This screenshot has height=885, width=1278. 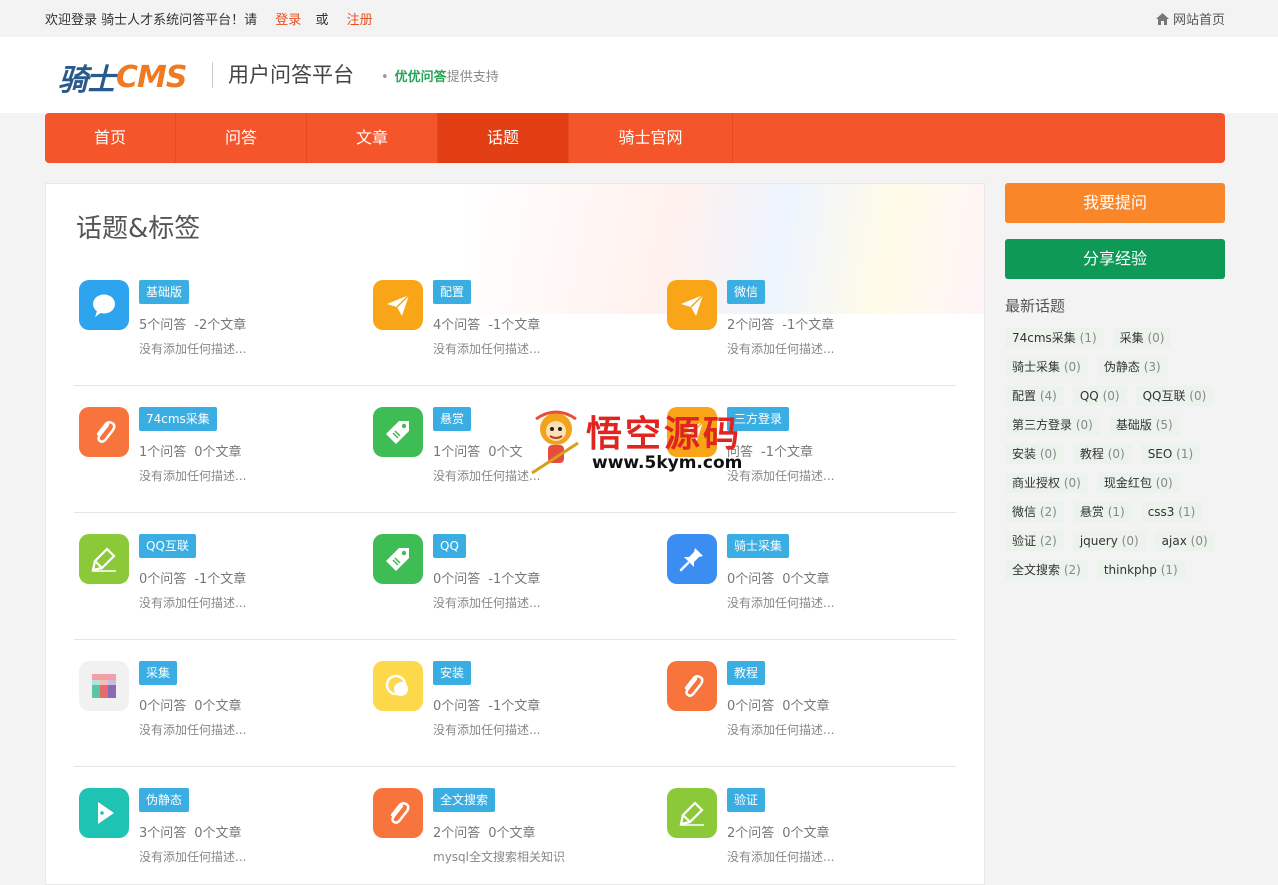 What do you see at coordinates (780, 323) in the screenshot?
I see `topic-stats: 2个问答 -1个文章` at bounding box center [780, 323].